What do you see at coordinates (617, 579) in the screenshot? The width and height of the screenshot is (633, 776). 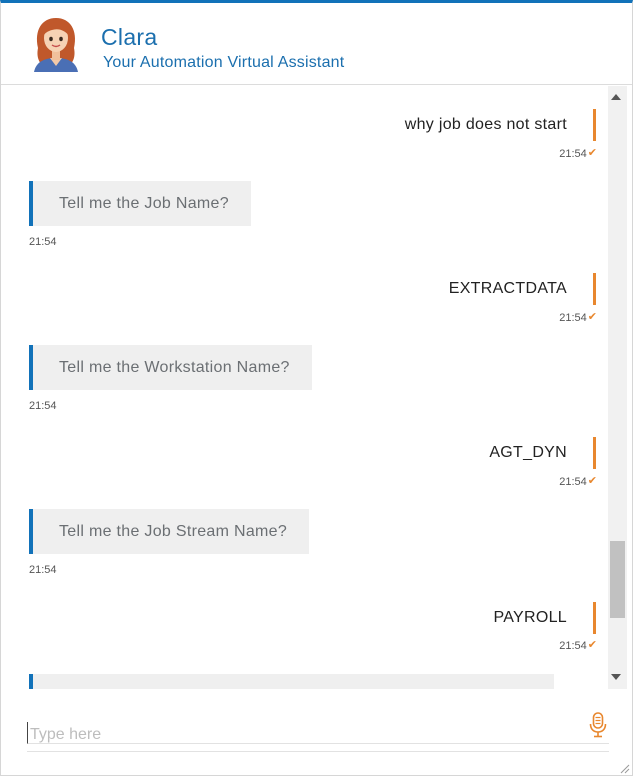 I see `scrollbar-thumb` at bounding box center [617, 579].